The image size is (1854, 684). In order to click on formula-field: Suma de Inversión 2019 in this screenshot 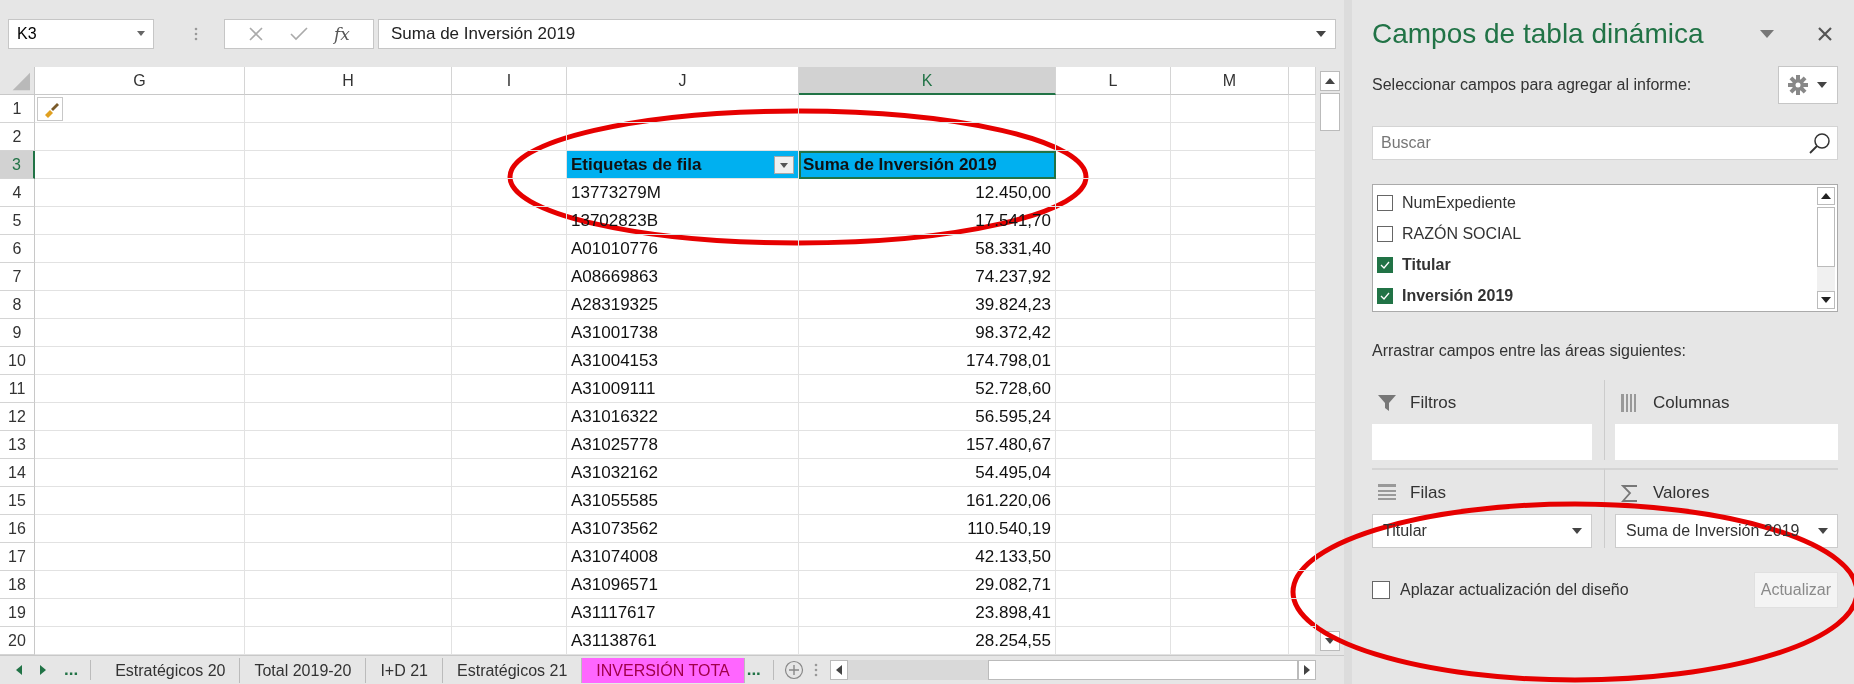, I will do `click(857, 33)`.